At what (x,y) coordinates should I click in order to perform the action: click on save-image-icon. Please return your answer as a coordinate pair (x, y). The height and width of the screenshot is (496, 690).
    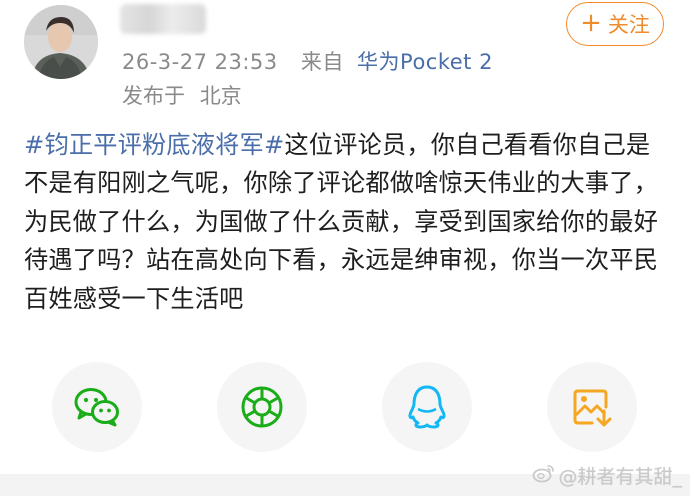
    Looking at the image, I should click on (592, 407).